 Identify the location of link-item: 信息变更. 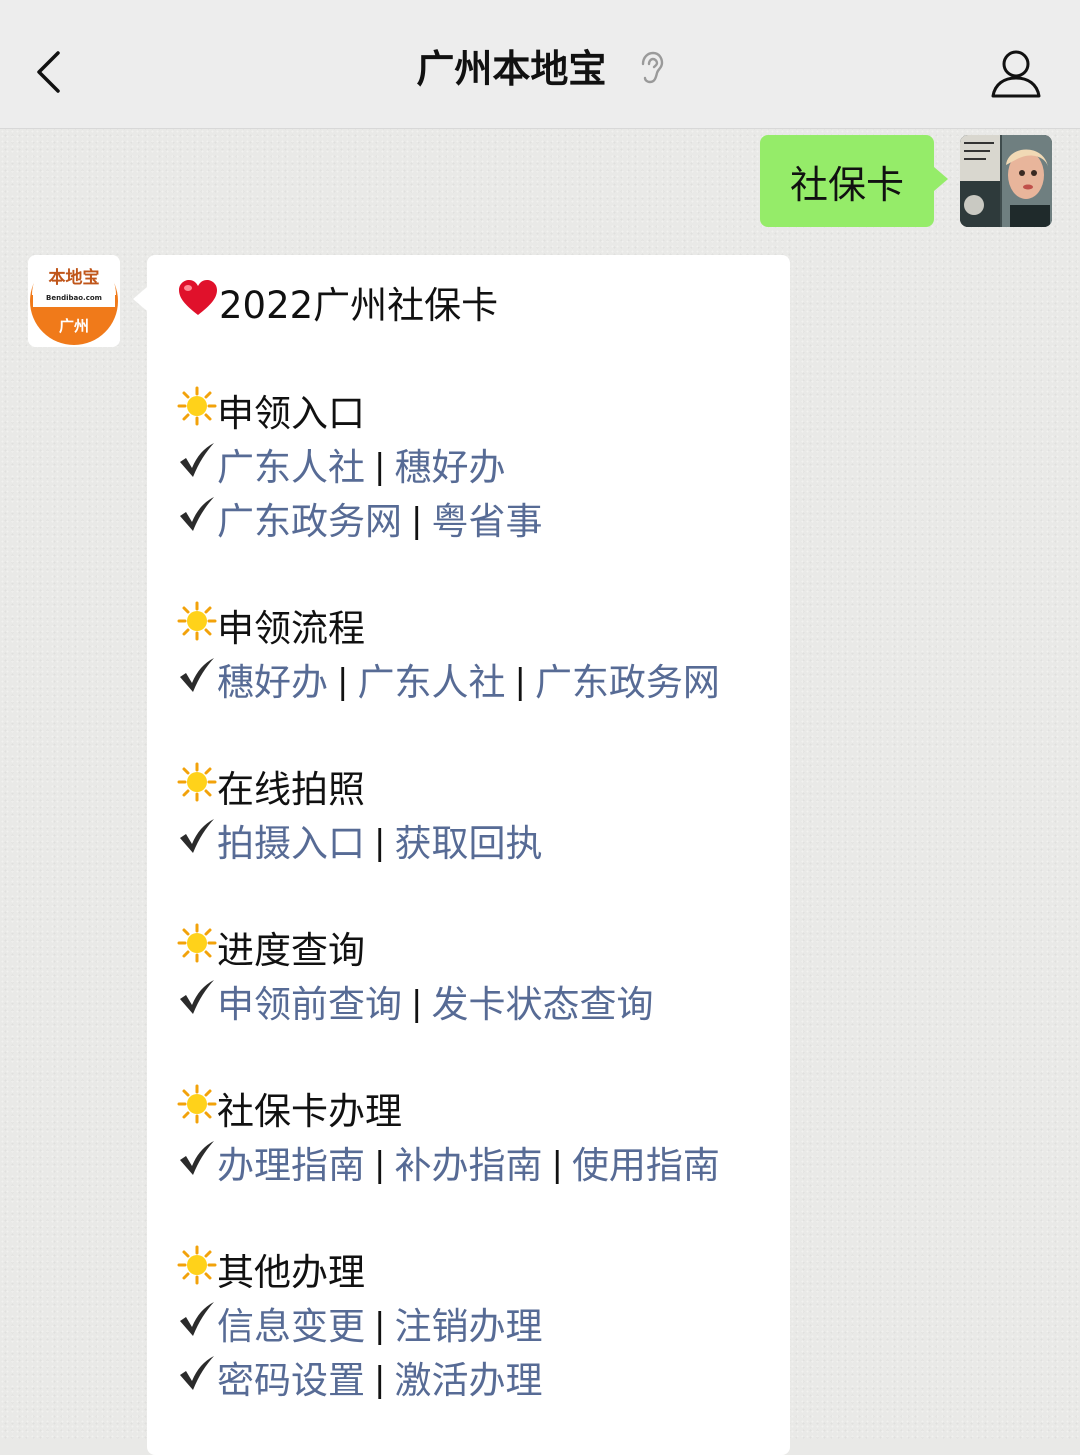
(291, 1326).